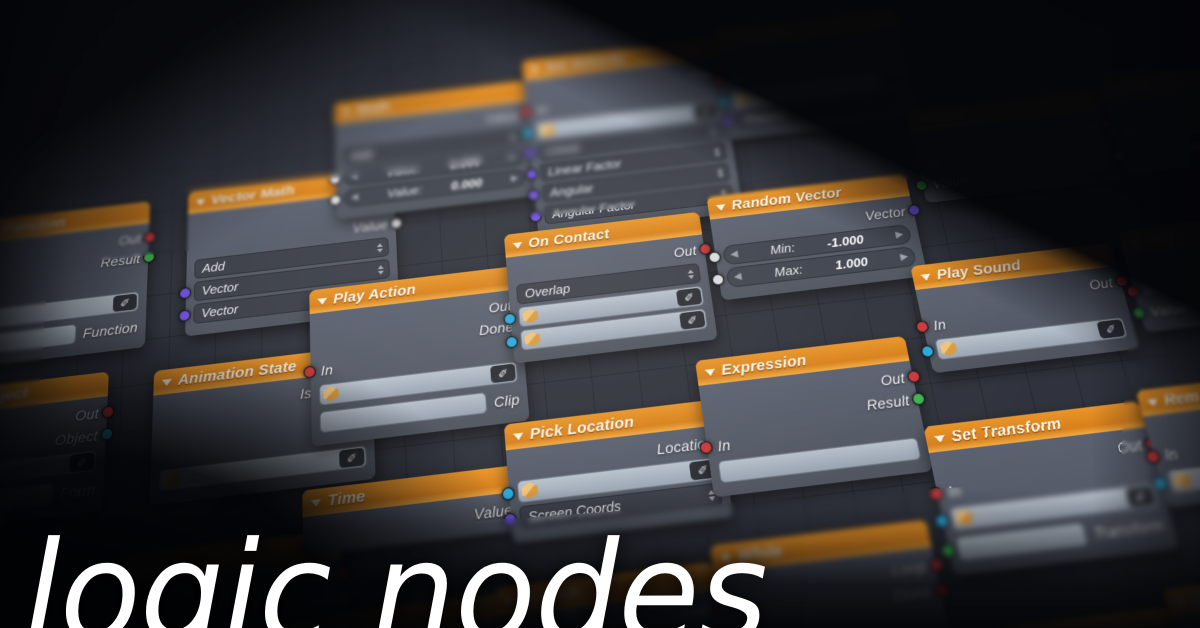 Image resolution: width=1200 pixels, height=628 pixels. I want to click on socket-out-object, so click(107, 434).